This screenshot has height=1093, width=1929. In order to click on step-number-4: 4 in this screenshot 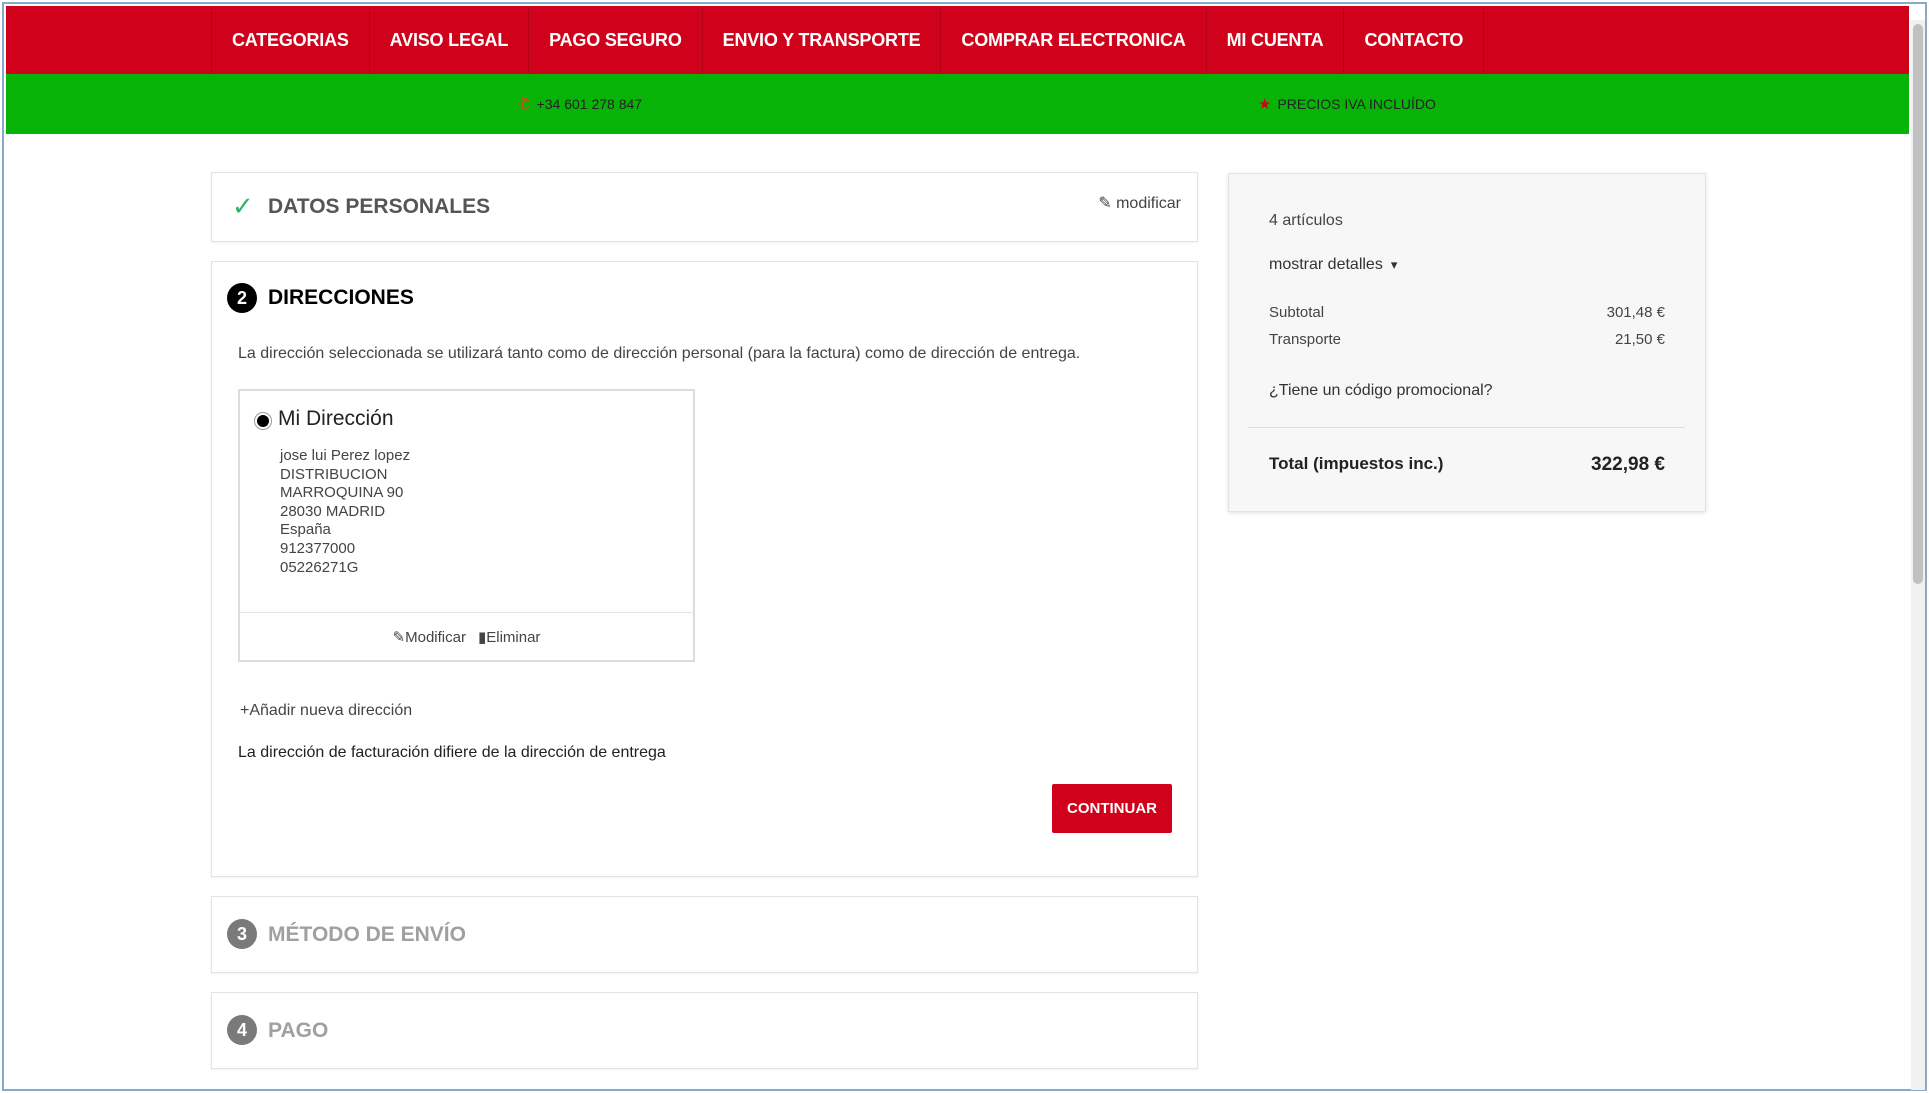, I will do `click(242, 1030)`.